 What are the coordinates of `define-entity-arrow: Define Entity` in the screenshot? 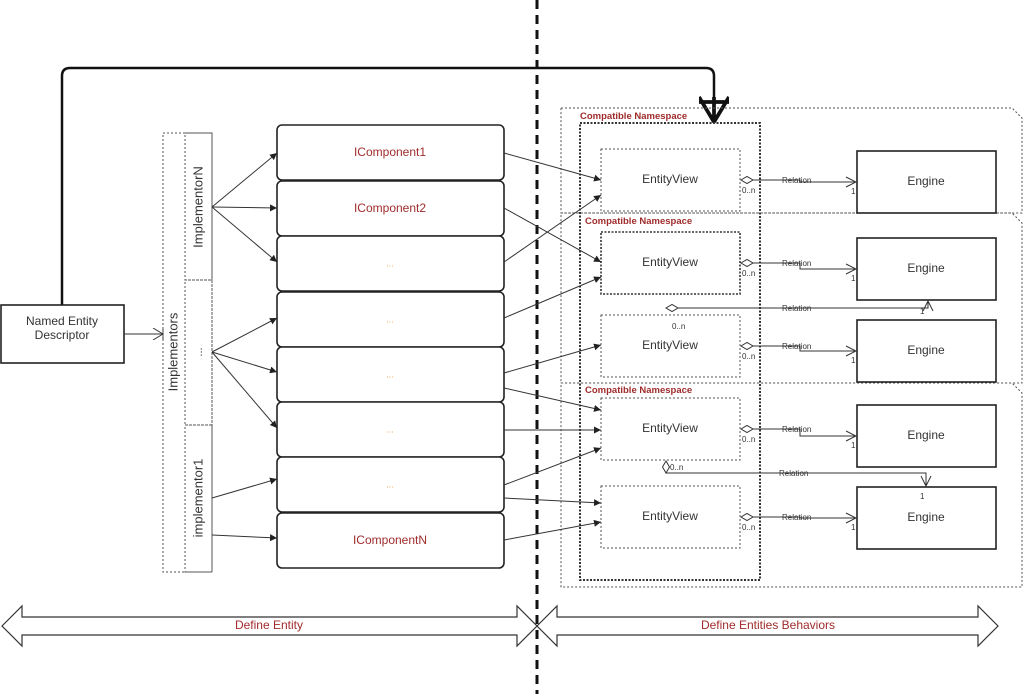 It's located at (269, 626).